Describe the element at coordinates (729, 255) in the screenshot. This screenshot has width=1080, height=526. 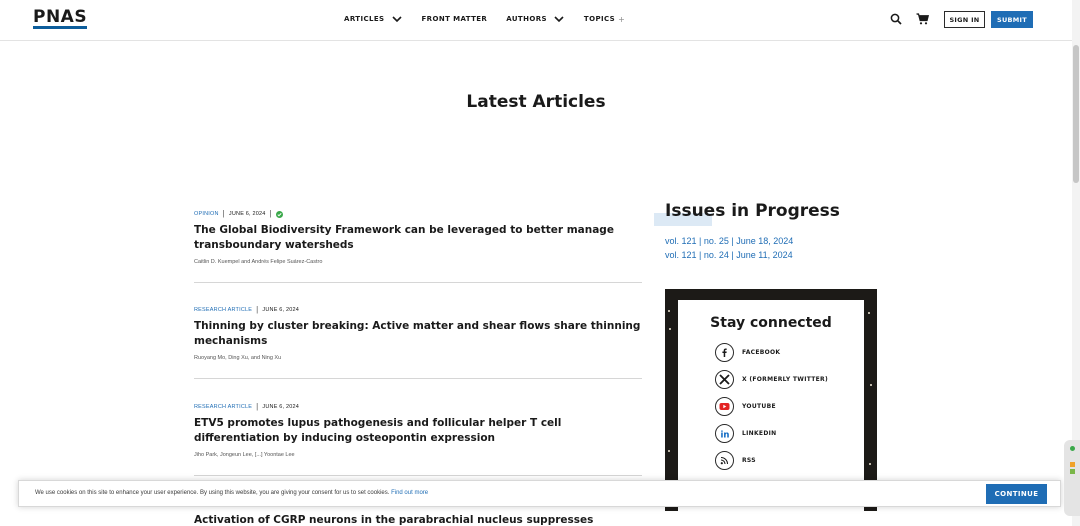
I see `issue-link: vol. 121 | no. 24 | June 11, 2024` at that location.